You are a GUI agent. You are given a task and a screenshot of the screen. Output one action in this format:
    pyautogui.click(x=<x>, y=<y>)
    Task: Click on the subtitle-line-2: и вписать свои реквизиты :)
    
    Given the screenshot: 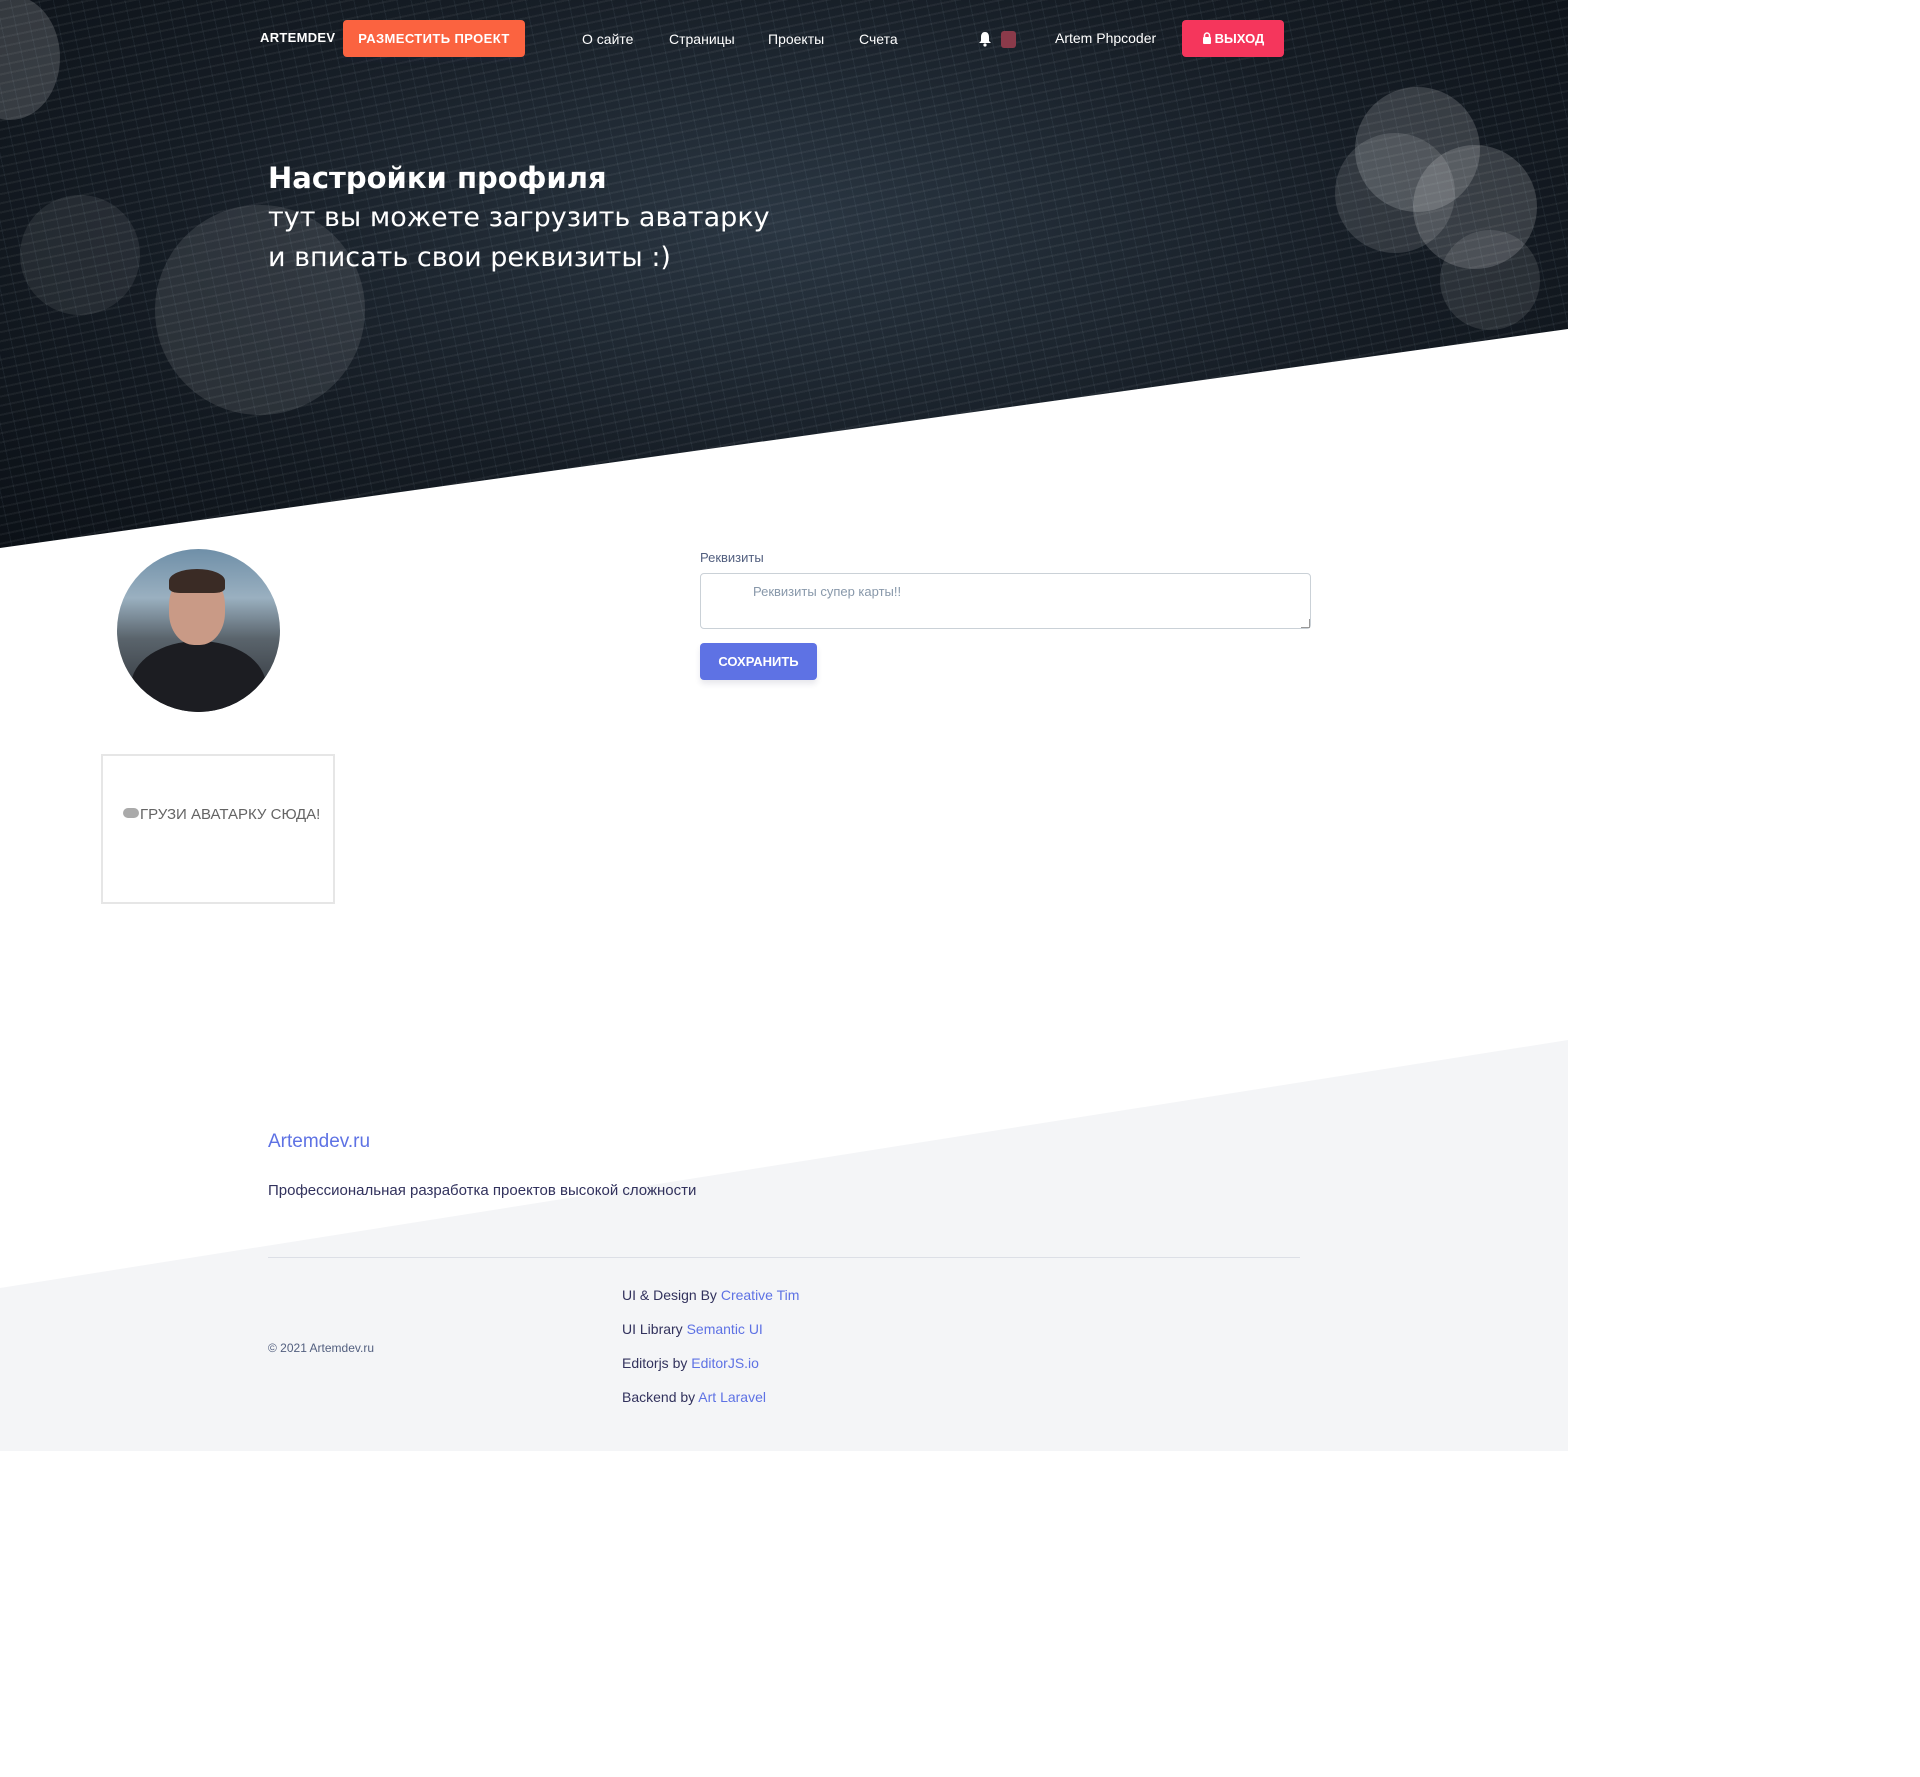 What is the action you would take?
    pyautogui.click(x=469, y=257)
    